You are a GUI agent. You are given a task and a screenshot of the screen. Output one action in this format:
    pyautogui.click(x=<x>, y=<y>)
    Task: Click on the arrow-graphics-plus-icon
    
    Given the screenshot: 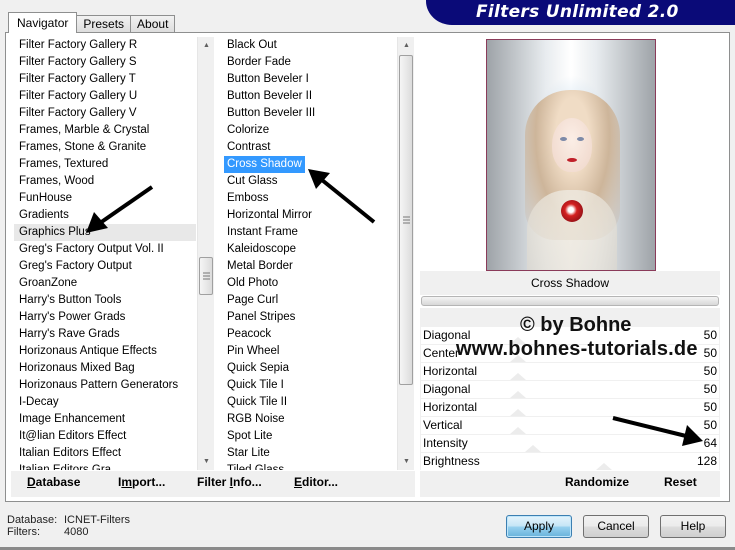 What is the action you would take?
    pyautogui.click(x=120, y=209)
    